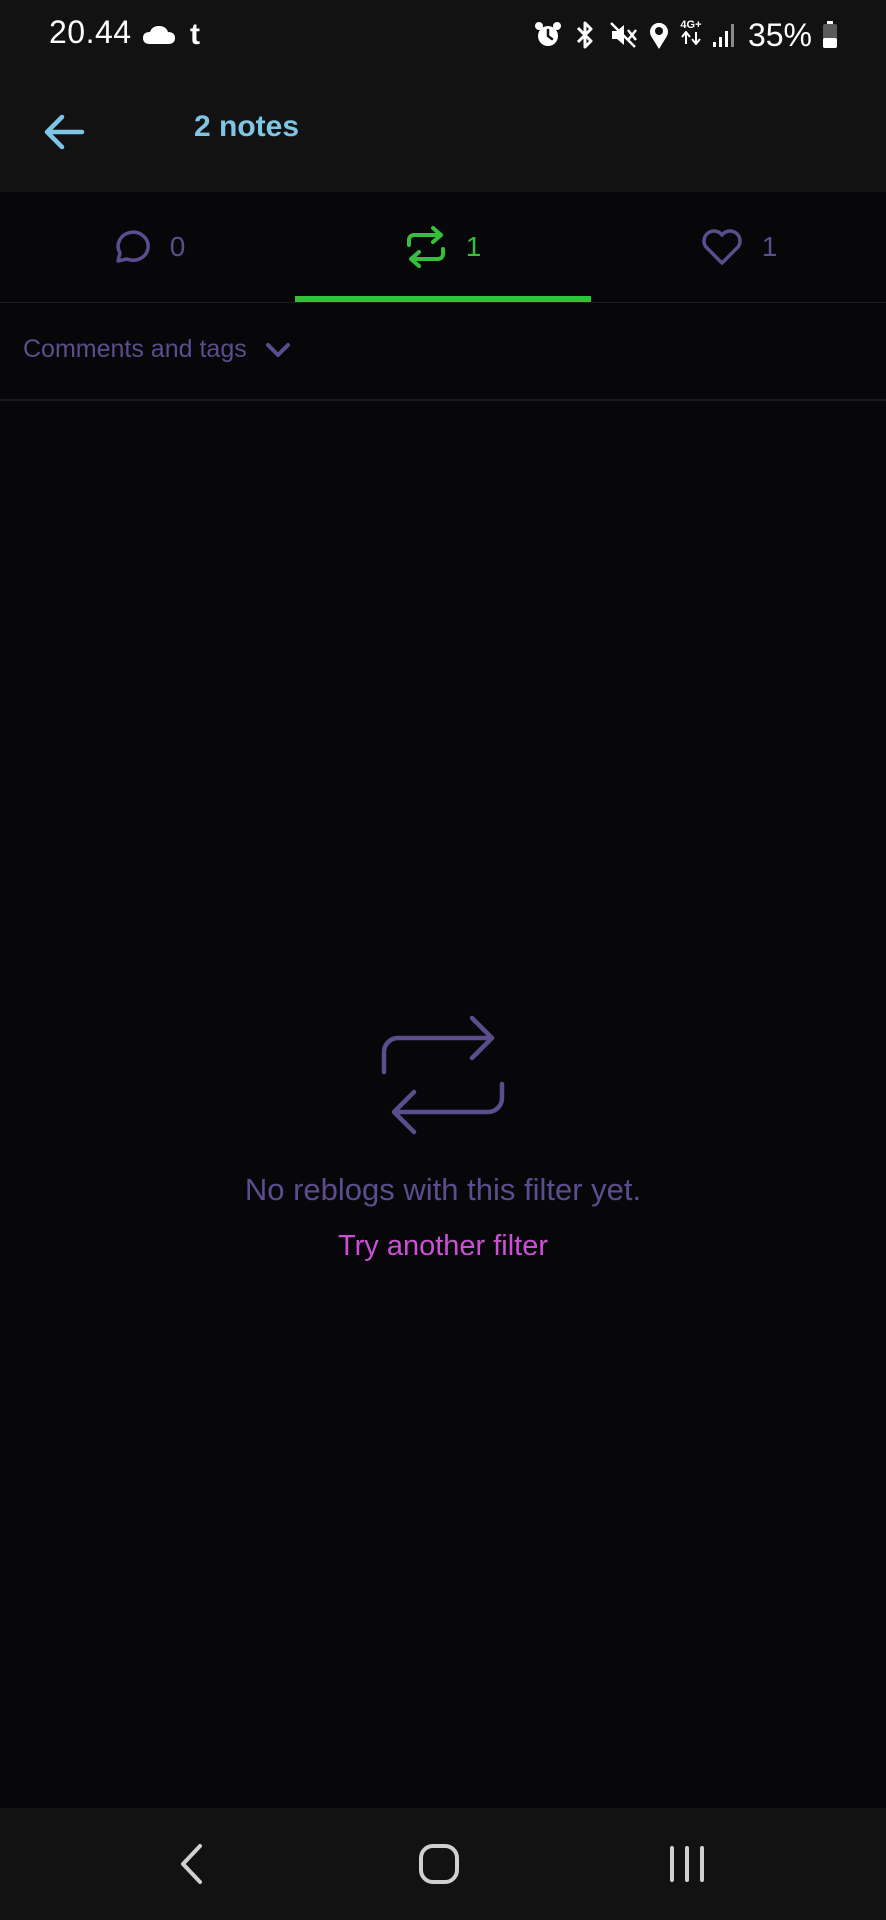 The width and height of the screenshot is (886, 1920). I want to click on notes-tabs: 0 1 1, so click(443, 247).